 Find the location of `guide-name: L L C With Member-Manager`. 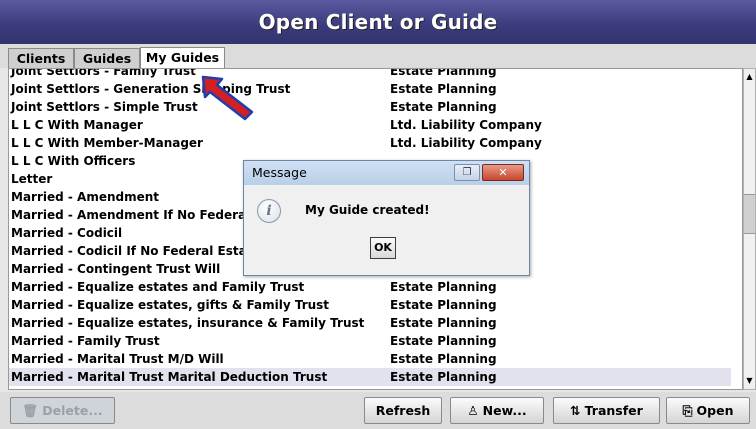

guide-name: L L C With Member-Manager is located at coordinates (107, 143).